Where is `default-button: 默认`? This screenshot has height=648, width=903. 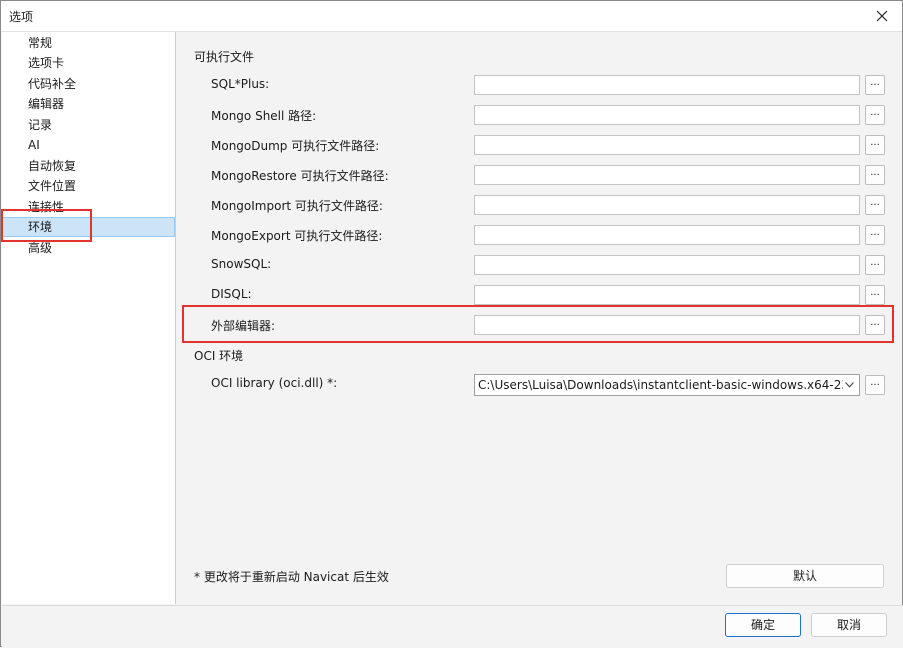 default-button: 默认 is located at coordinates (805, 576).